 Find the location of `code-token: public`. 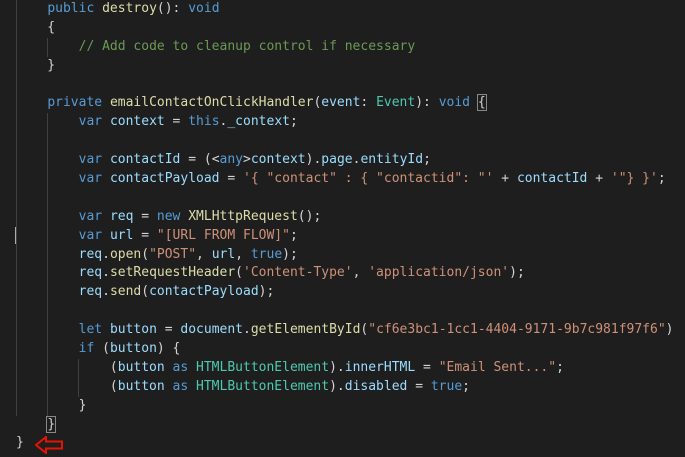

code-token: public is located at coordinates (71, 8).